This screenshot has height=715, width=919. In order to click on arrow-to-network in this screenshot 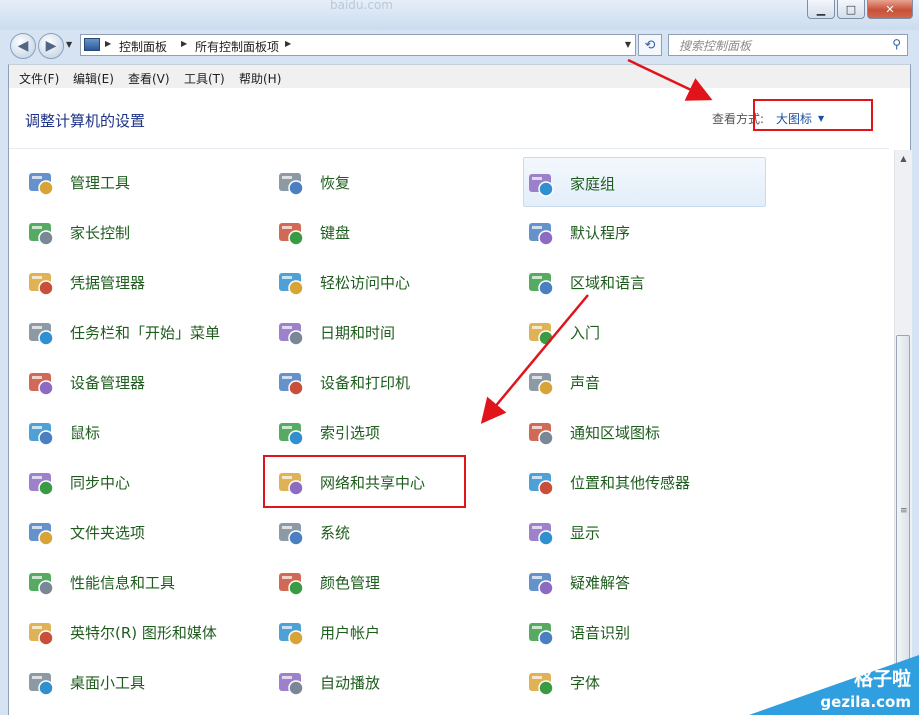, I will do `click(534, 359)`.